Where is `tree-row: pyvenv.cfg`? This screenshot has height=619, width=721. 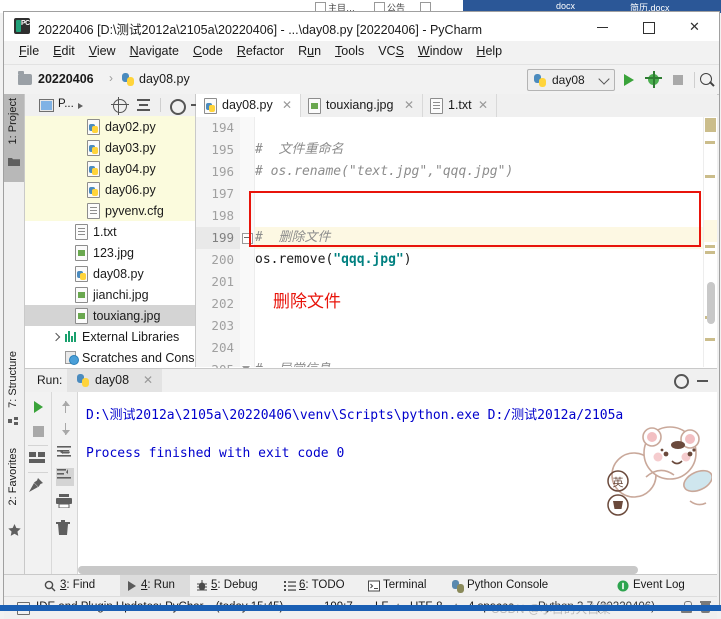
tree-row: pyvenv.cfg is located at coordinates (110, 210).